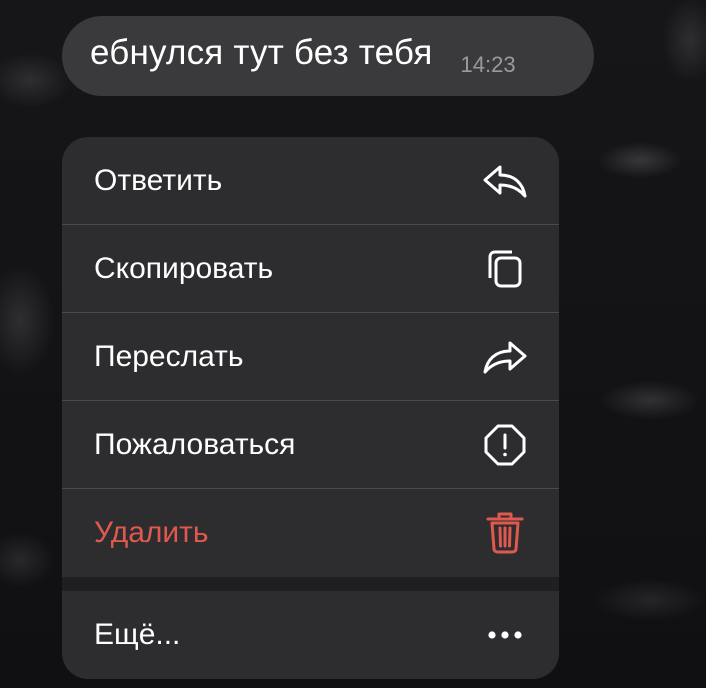  Describe the element at coordinates (310, 269) in the screenshot. I see `copy-menu-item: Скопировать` at that location.